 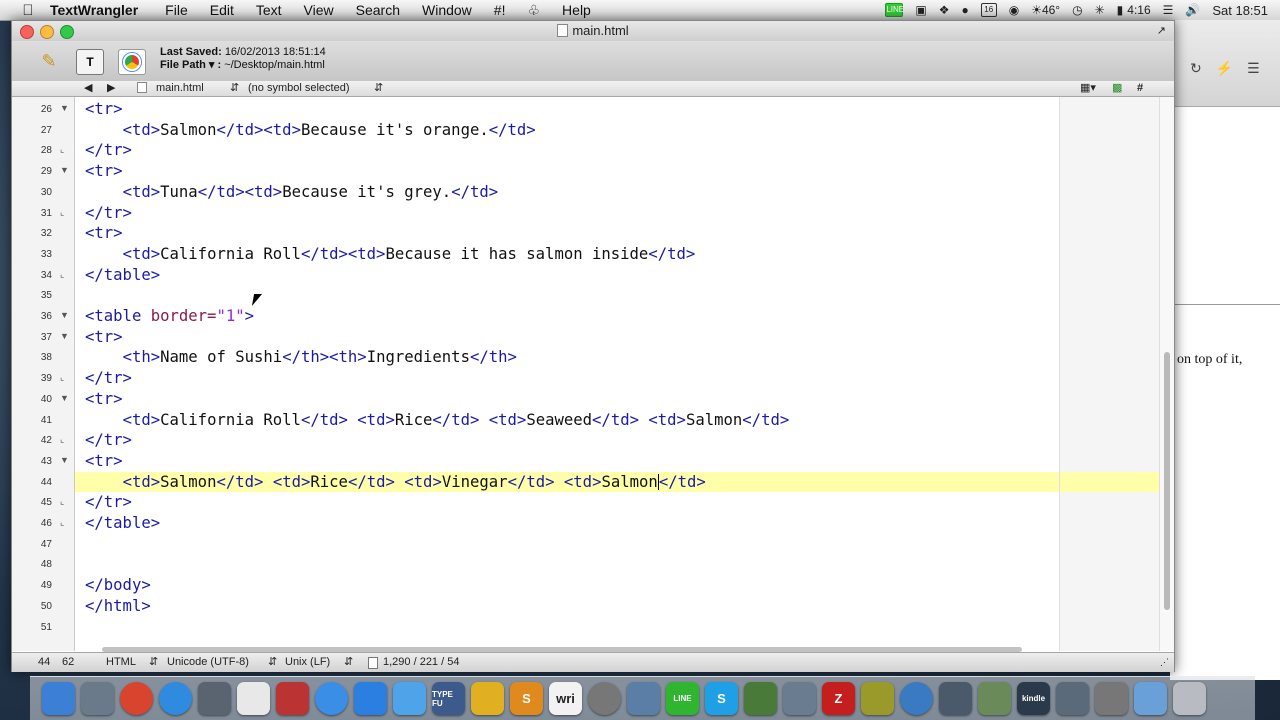 I want to click on sublime-icon: S, so click(x=526, y=698).